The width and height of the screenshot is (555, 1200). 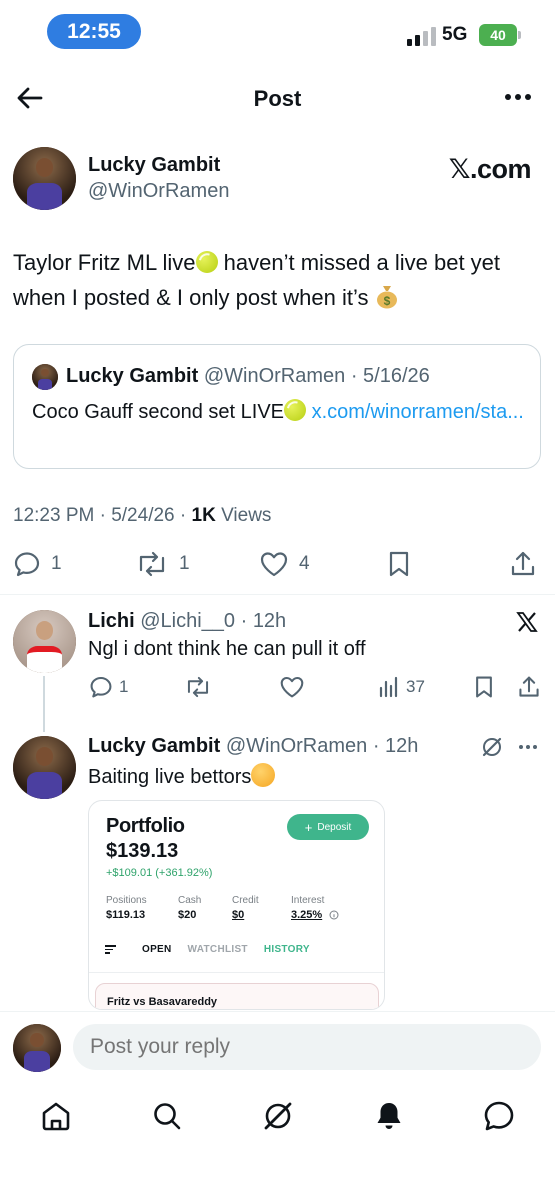 I want to click on reply-text: Ngl i dont think he can pull it off, so click(x=227, y=649).